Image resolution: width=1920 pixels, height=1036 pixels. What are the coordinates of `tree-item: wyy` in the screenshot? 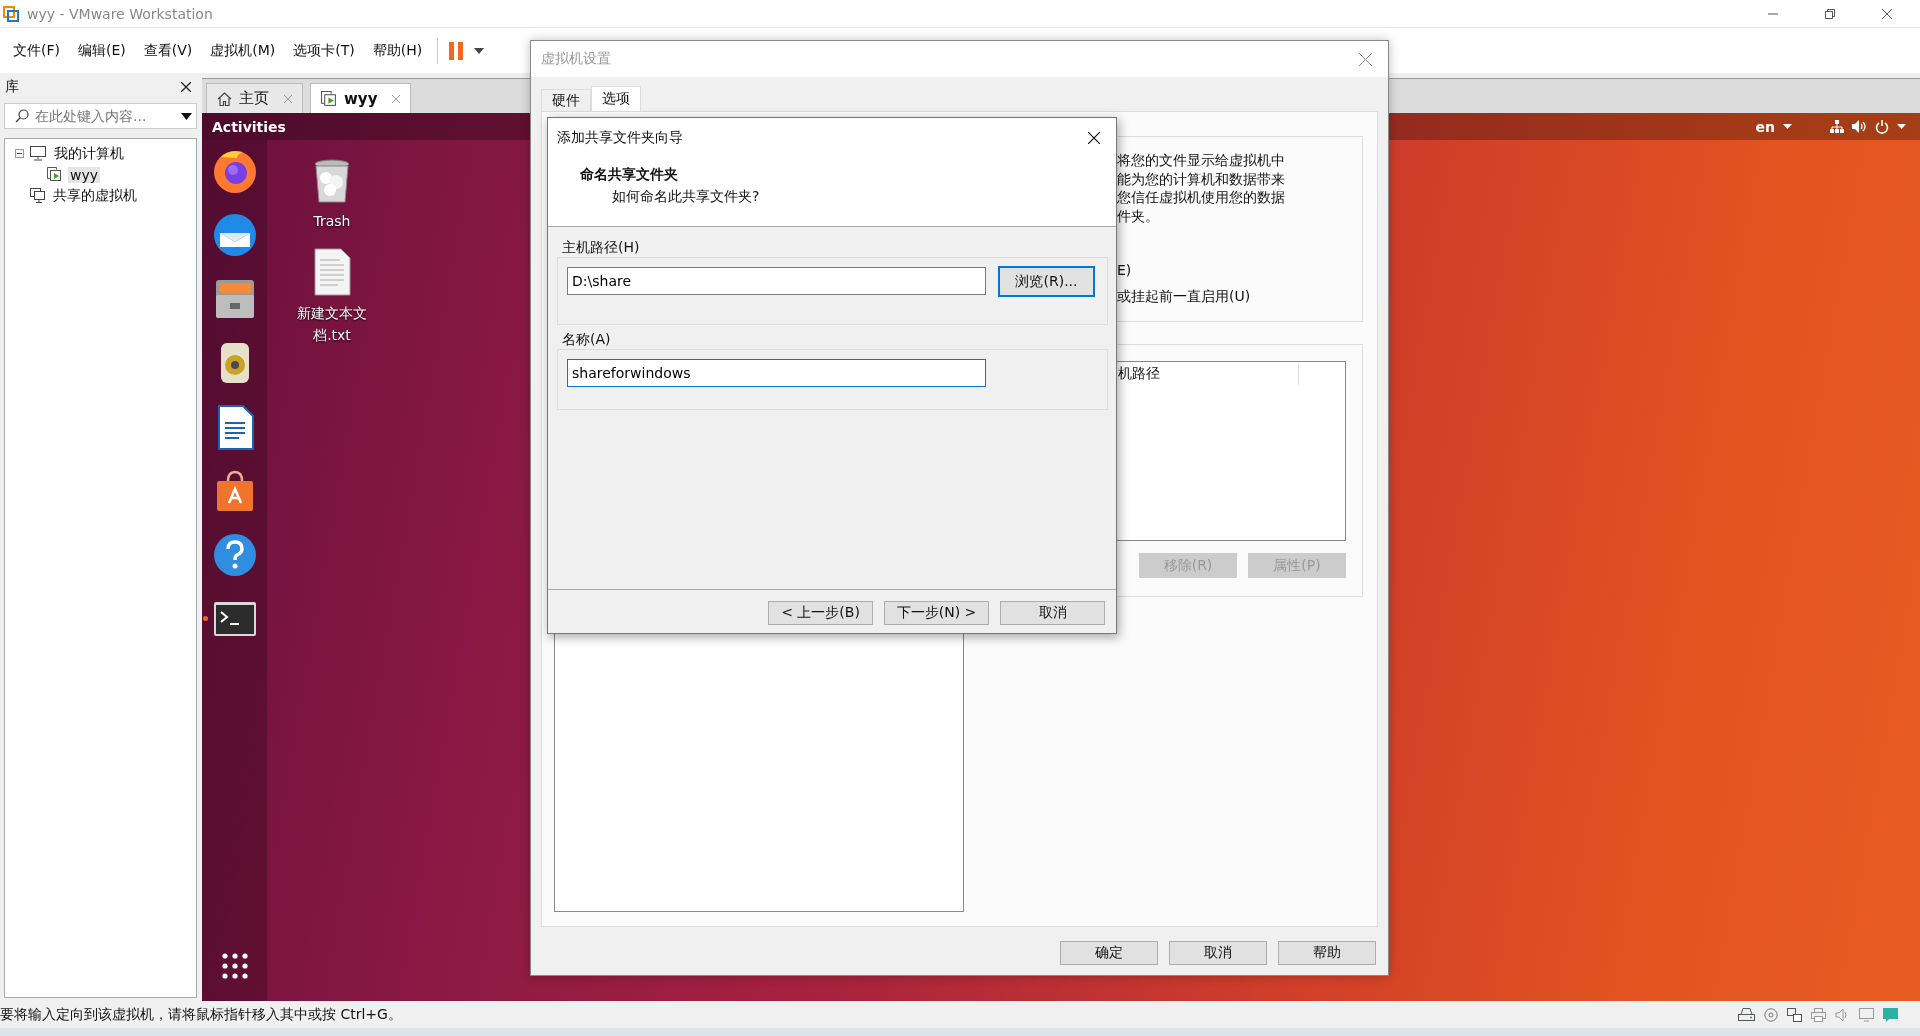 It's located at (84, 174).